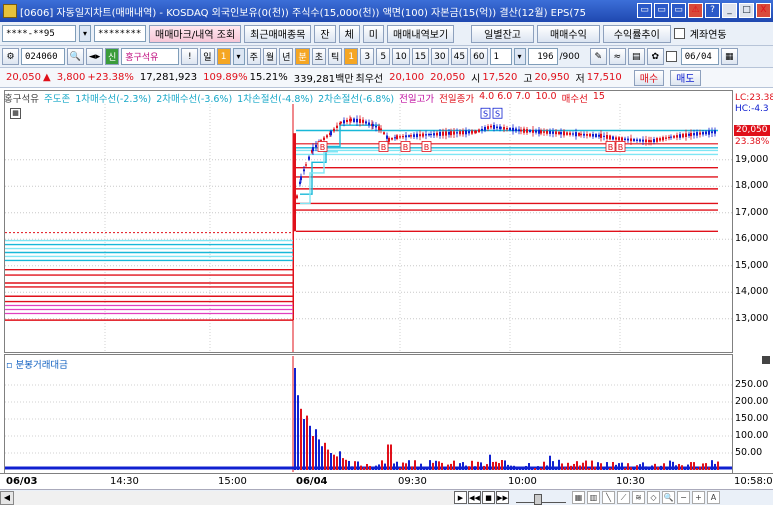  I want to click on interval-3-button: 3, so click(367, 56).